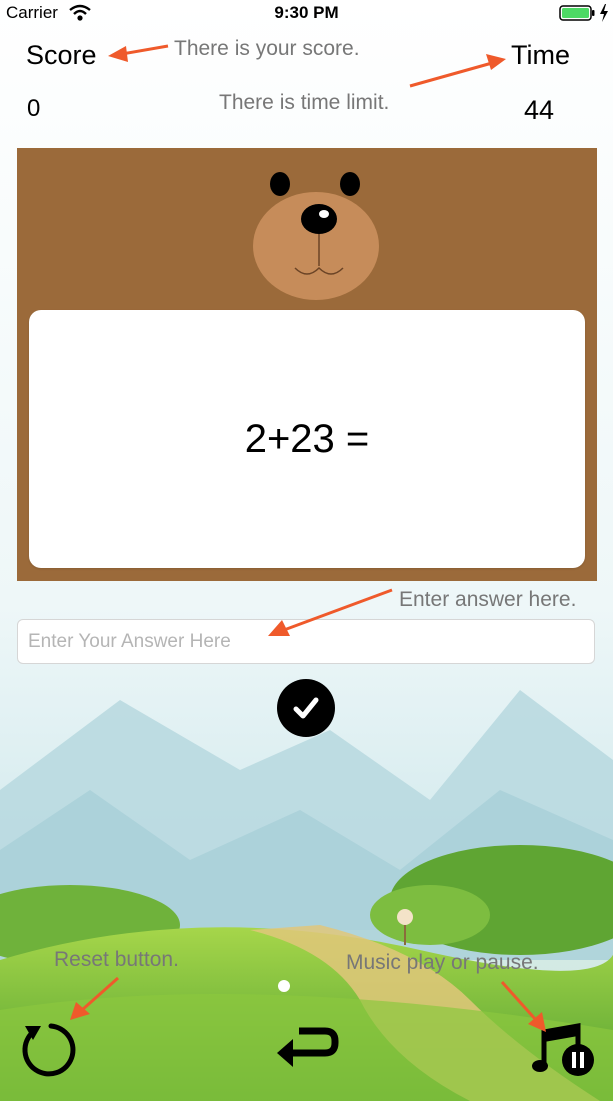 The image size is (613, 1101). I want to click on return-button, so click(308, 1050).